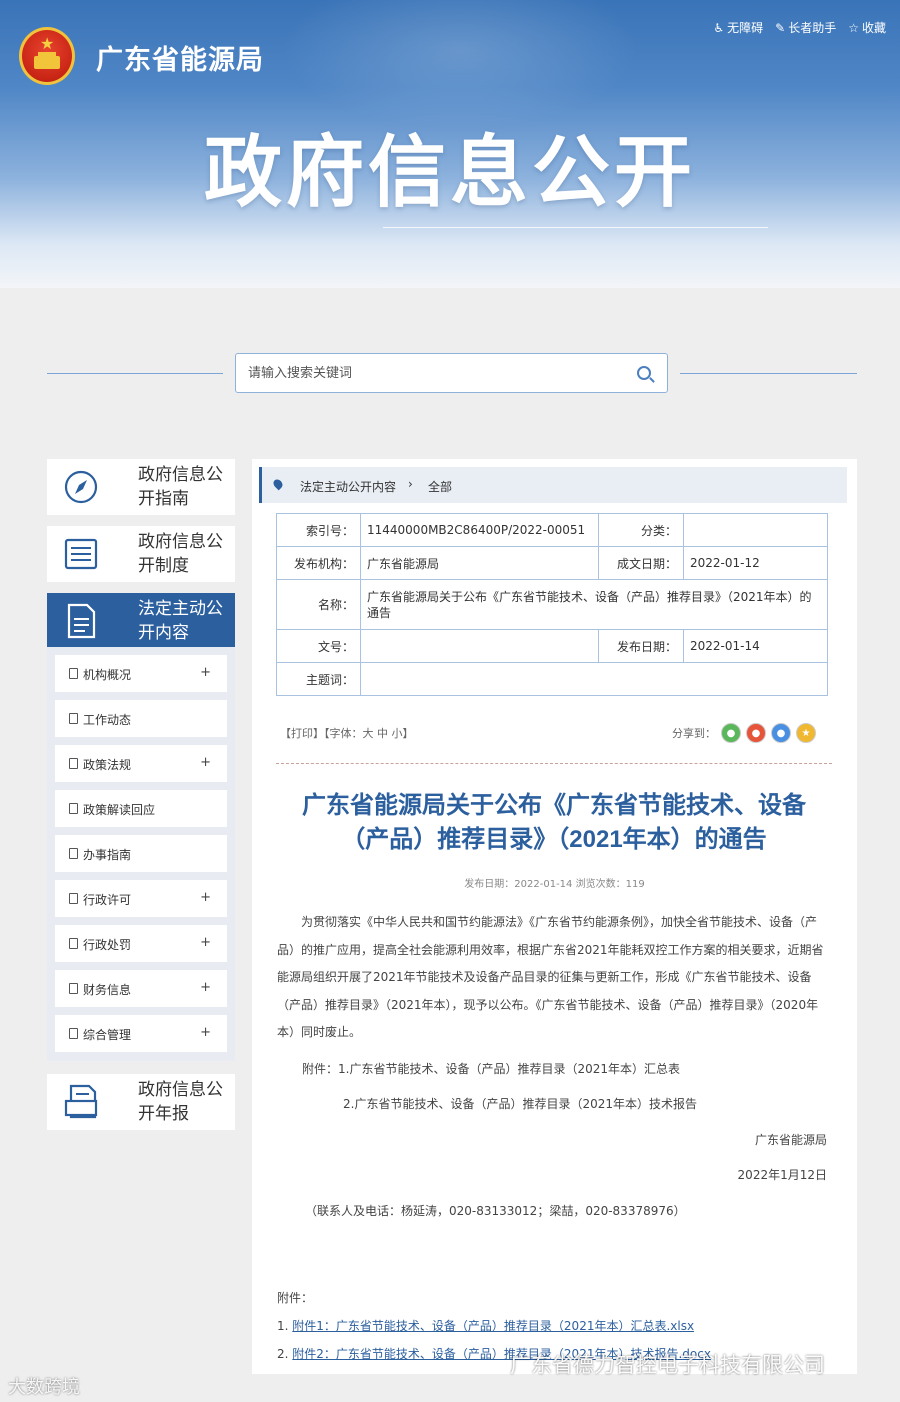  Describe the element at coordinates (141, 1033) in the screenshot. I see `submenu-item: 综合管理 +` at that location.